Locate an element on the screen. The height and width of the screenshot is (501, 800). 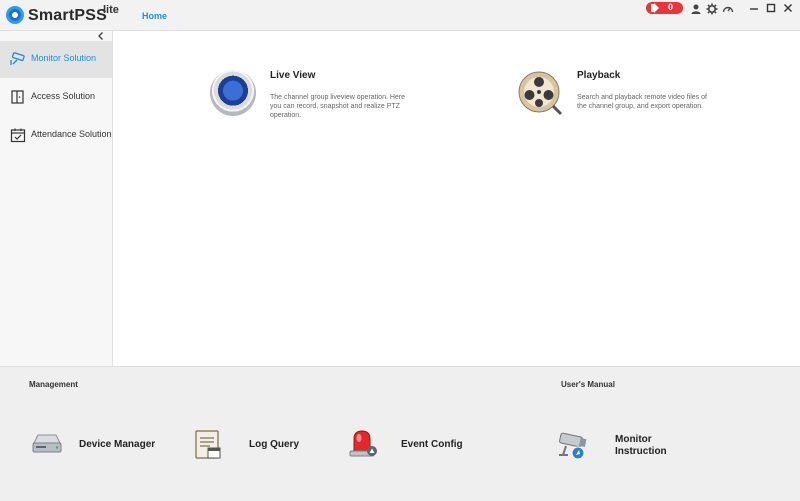
alarm-badge: 0 is located at coordinates (664, 8).